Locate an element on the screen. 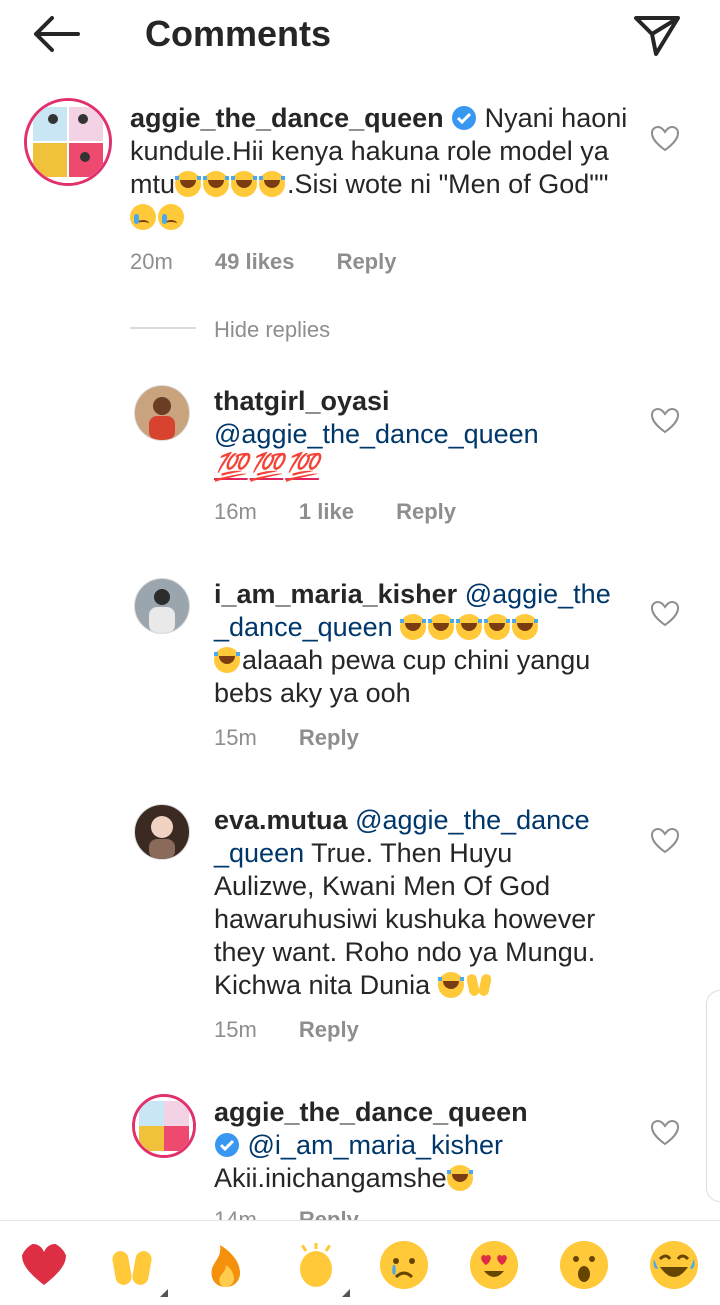 This screenshot has width=720, height=1305. laughing-face-emoji-icon is located at coordinates (674, 1265).